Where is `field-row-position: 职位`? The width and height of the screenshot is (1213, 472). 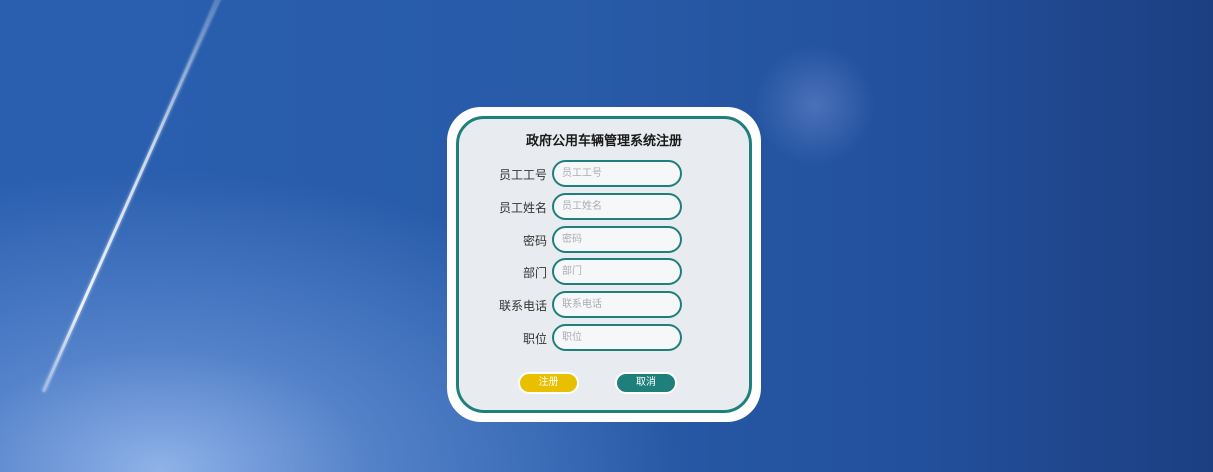 field-row-position: 职位 is located at coordinates (604, 338).